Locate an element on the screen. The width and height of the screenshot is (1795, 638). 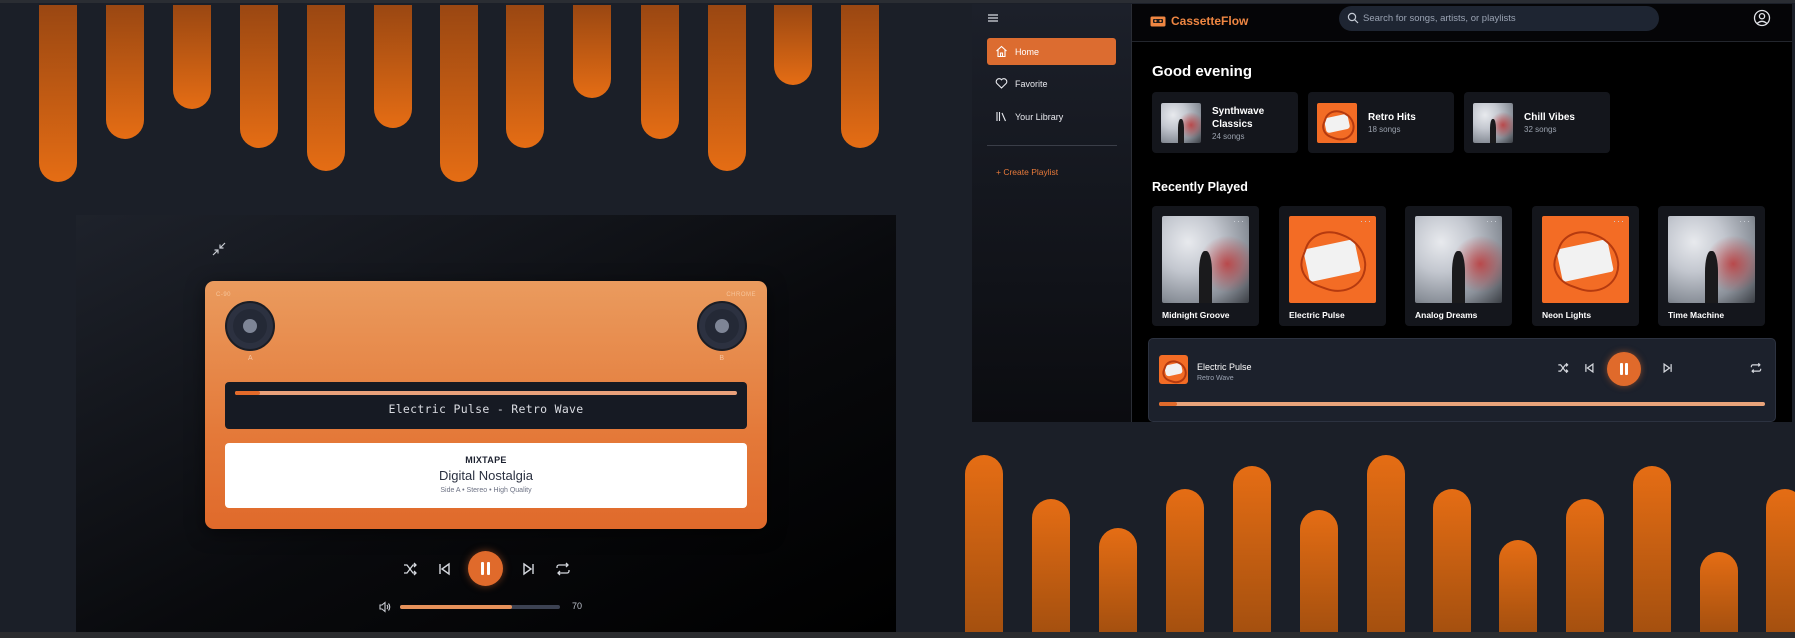
minimize-icon is located at coordinates (219, 249).